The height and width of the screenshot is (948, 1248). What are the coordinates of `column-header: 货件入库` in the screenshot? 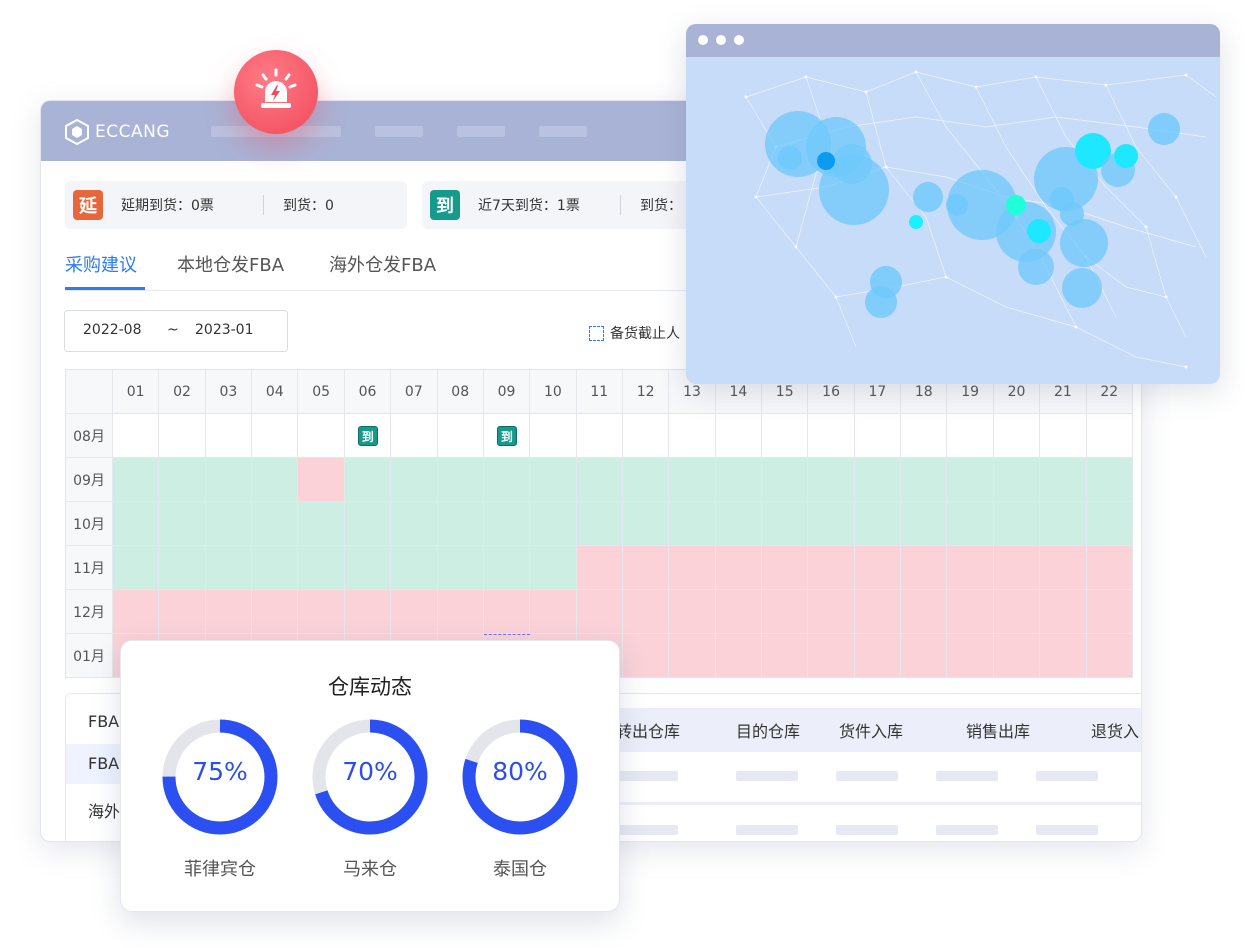 It's located at (871, 730).